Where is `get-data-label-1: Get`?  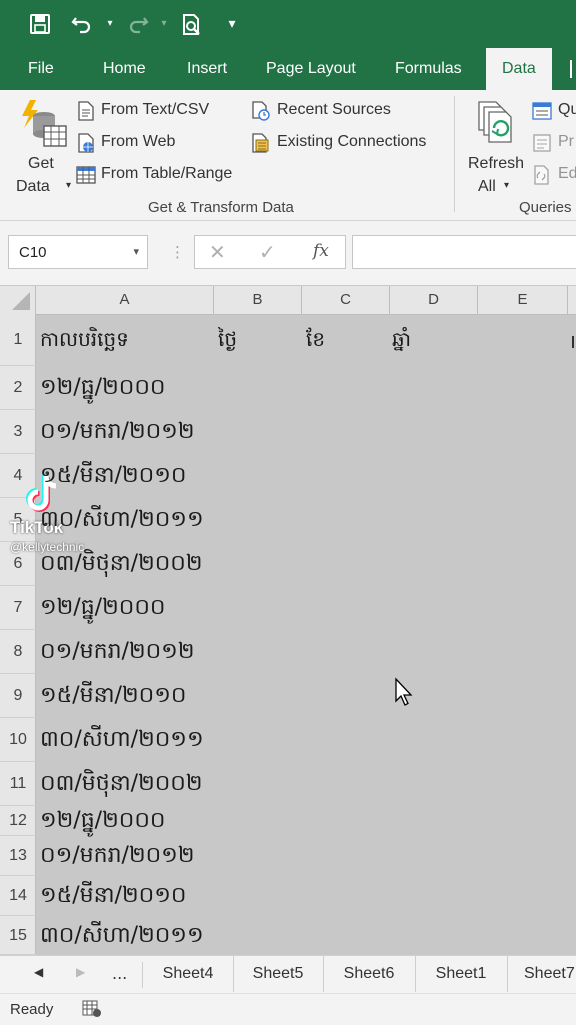
get-data-label-1: Get is located at coordinates (41, 163).